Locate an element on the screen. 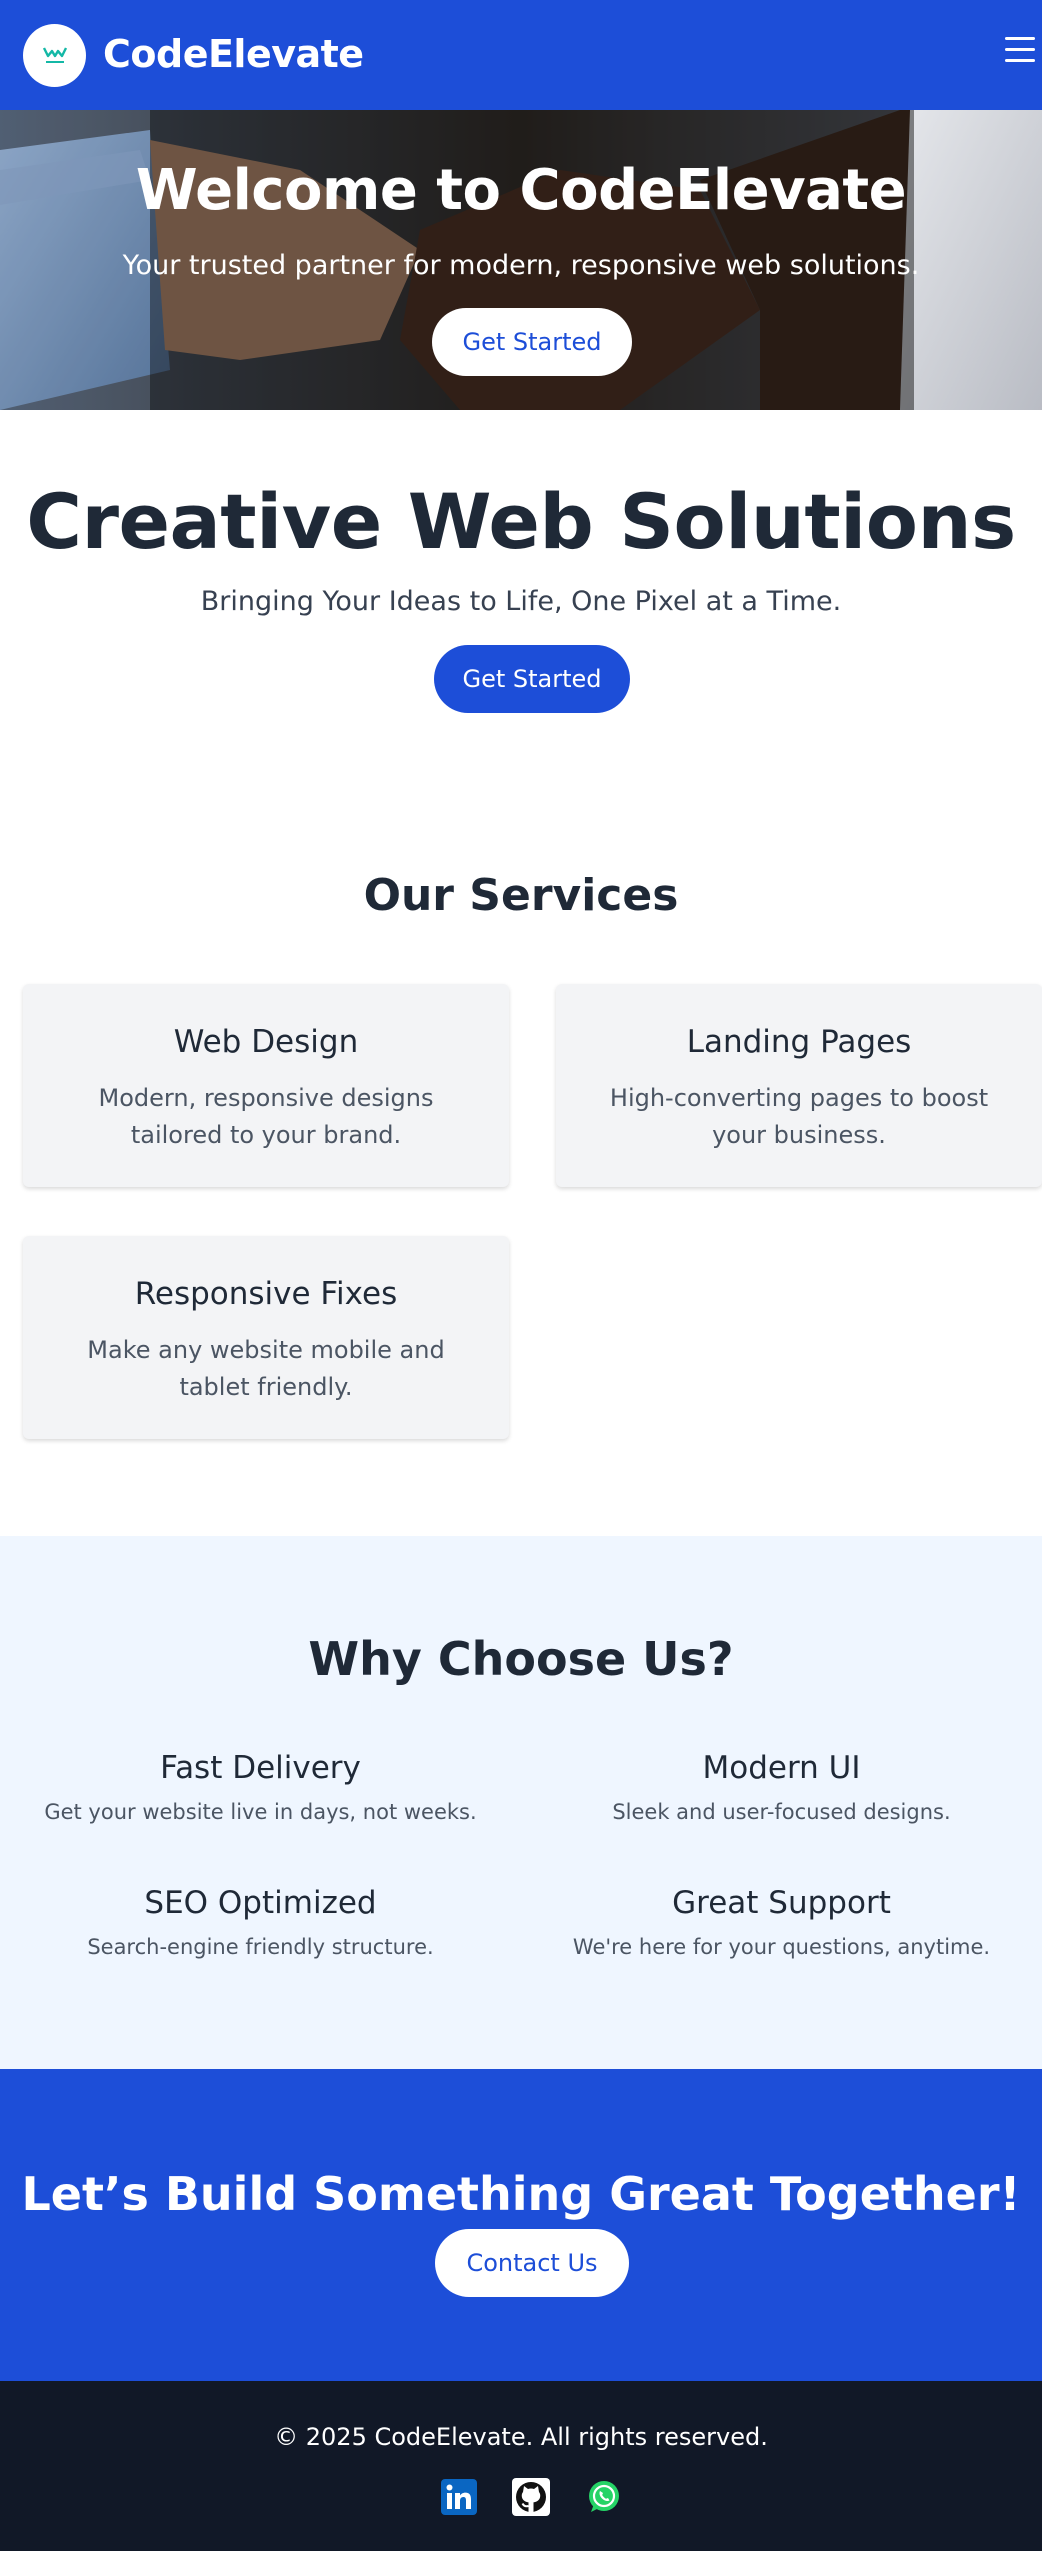 The image size is (1042, 2551). hero-get-started-button: Get Started is located at coordinates (532, 342).